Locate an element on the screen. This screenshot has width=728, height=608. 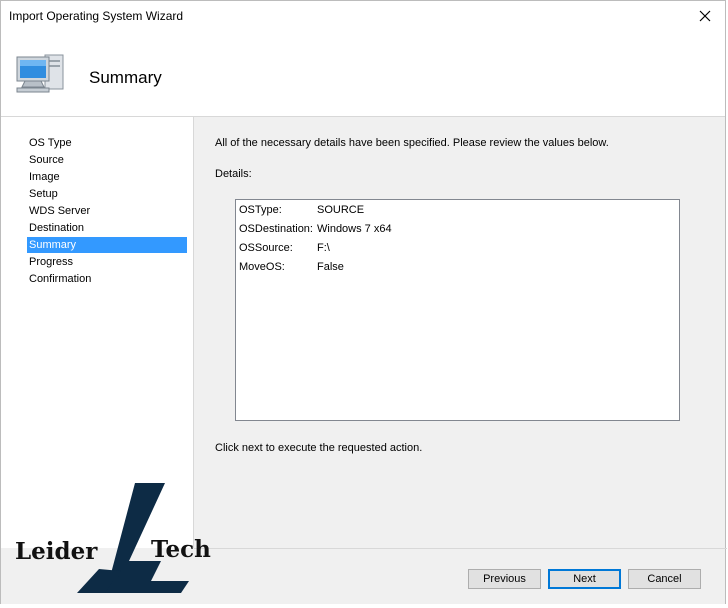
wizard-header: Summary is located at coordinates (363, 74).